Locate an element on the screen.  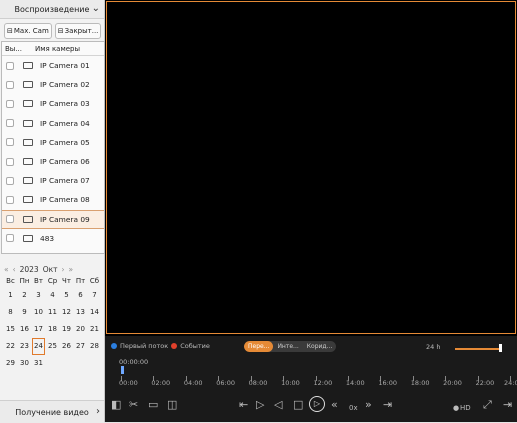
calendar-day: 5 is located at coordinates (66, 295).